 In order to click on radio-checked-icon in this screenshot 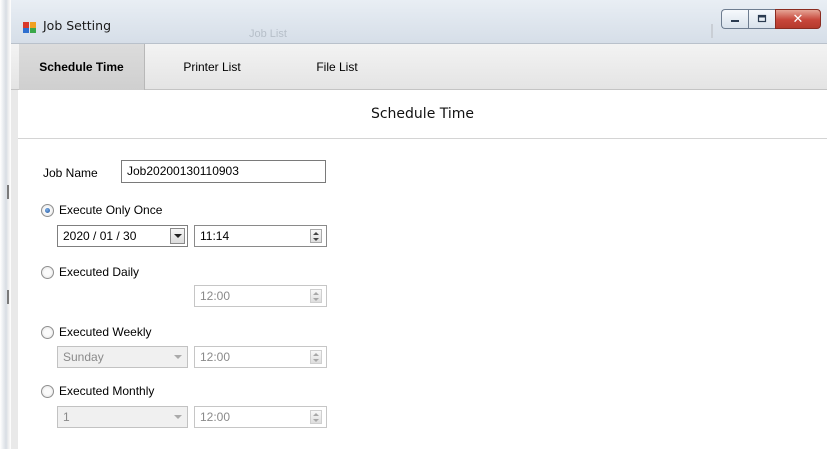, I will do `click(47, 210)`.